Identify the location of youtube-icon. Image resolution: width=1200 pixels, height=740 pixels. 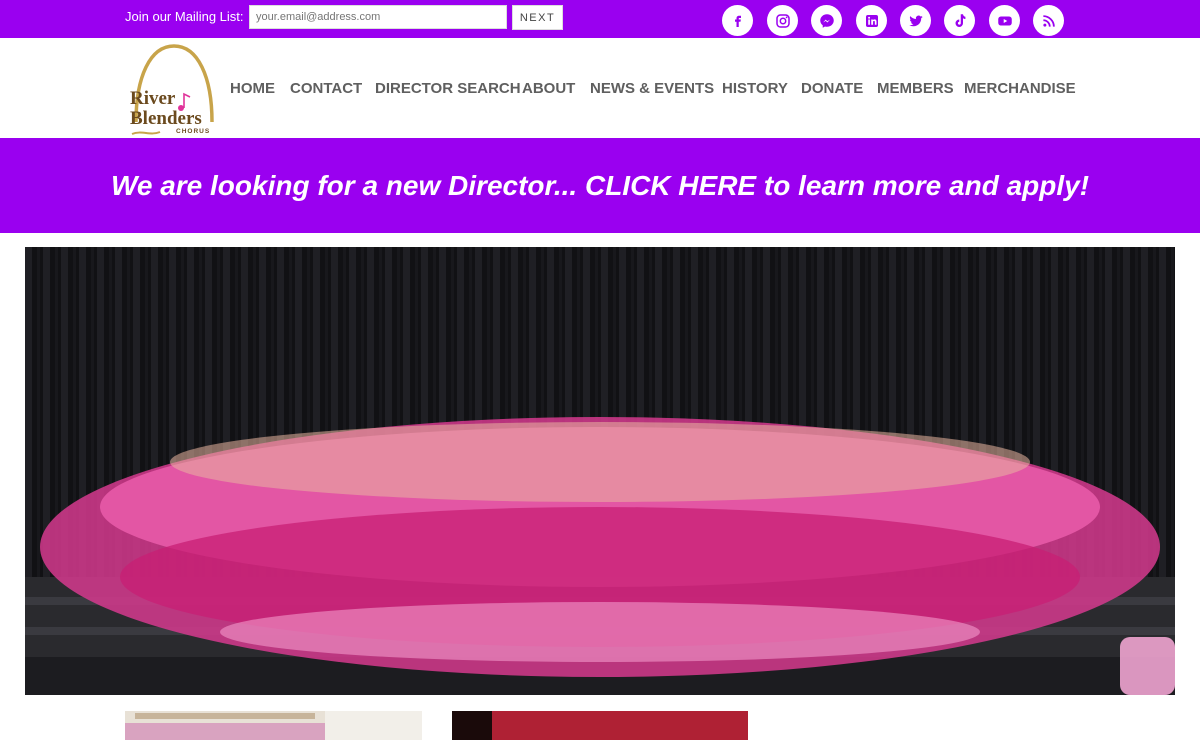
(1004, 20).